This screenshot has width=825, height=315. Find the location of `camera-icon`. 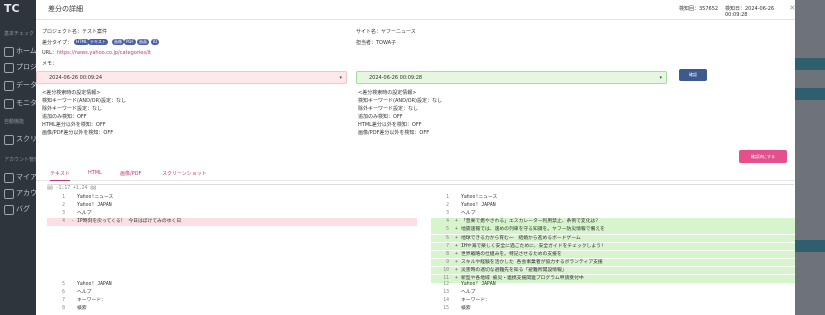

camera-icon is located at coordinates (9, 140).